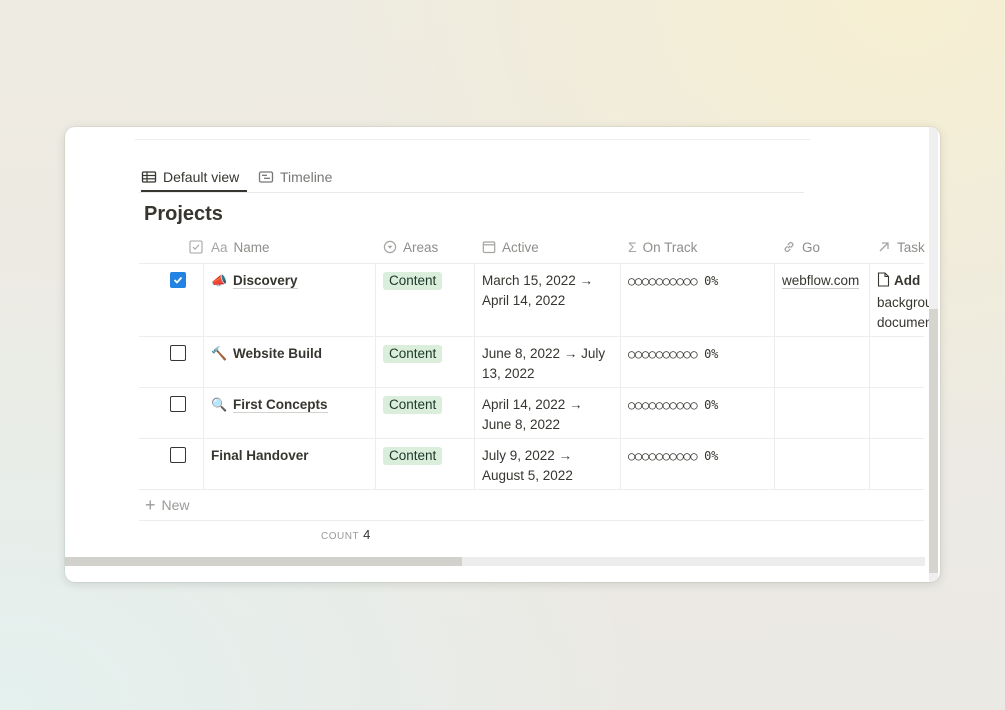 This screenshot has width=1005, height=710. I want to click on magnifier-icon: 🔍, so click(219, 404).